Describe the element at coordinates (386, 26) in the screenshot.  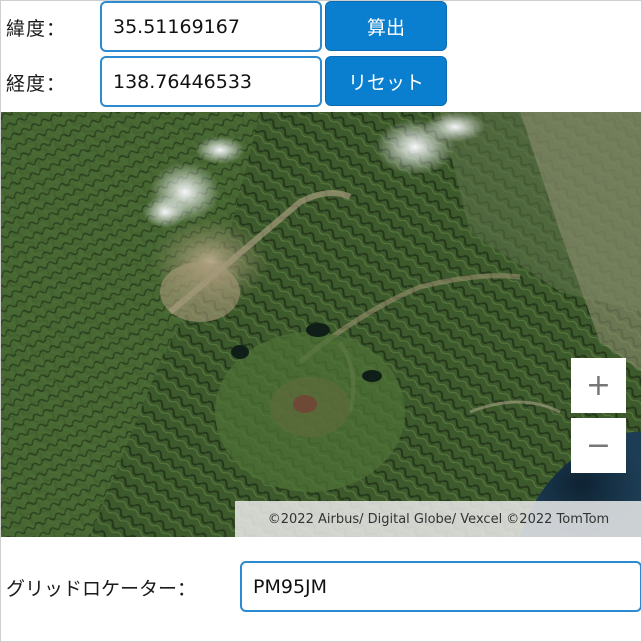
I see `calculate-button: 算出` at that location.